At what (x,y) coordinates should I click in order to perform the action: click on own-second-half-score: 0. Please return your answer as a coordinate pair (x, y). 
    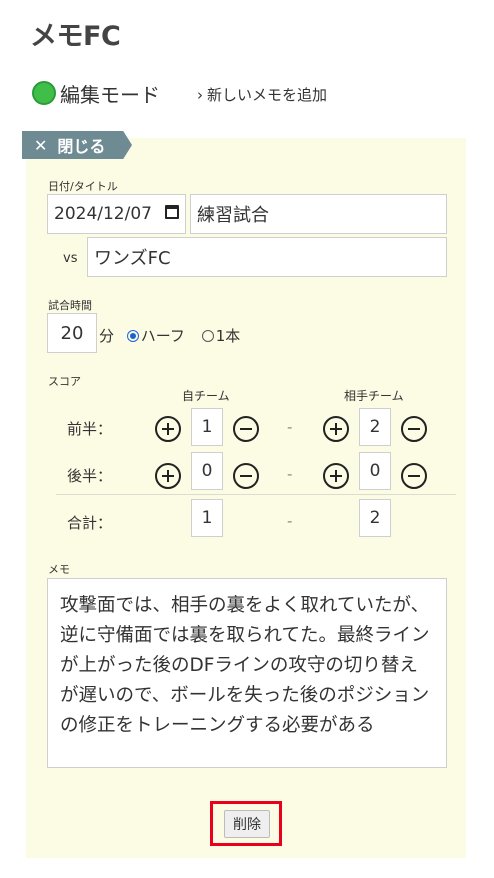
    Looking at the image, I should click on (207, 471).